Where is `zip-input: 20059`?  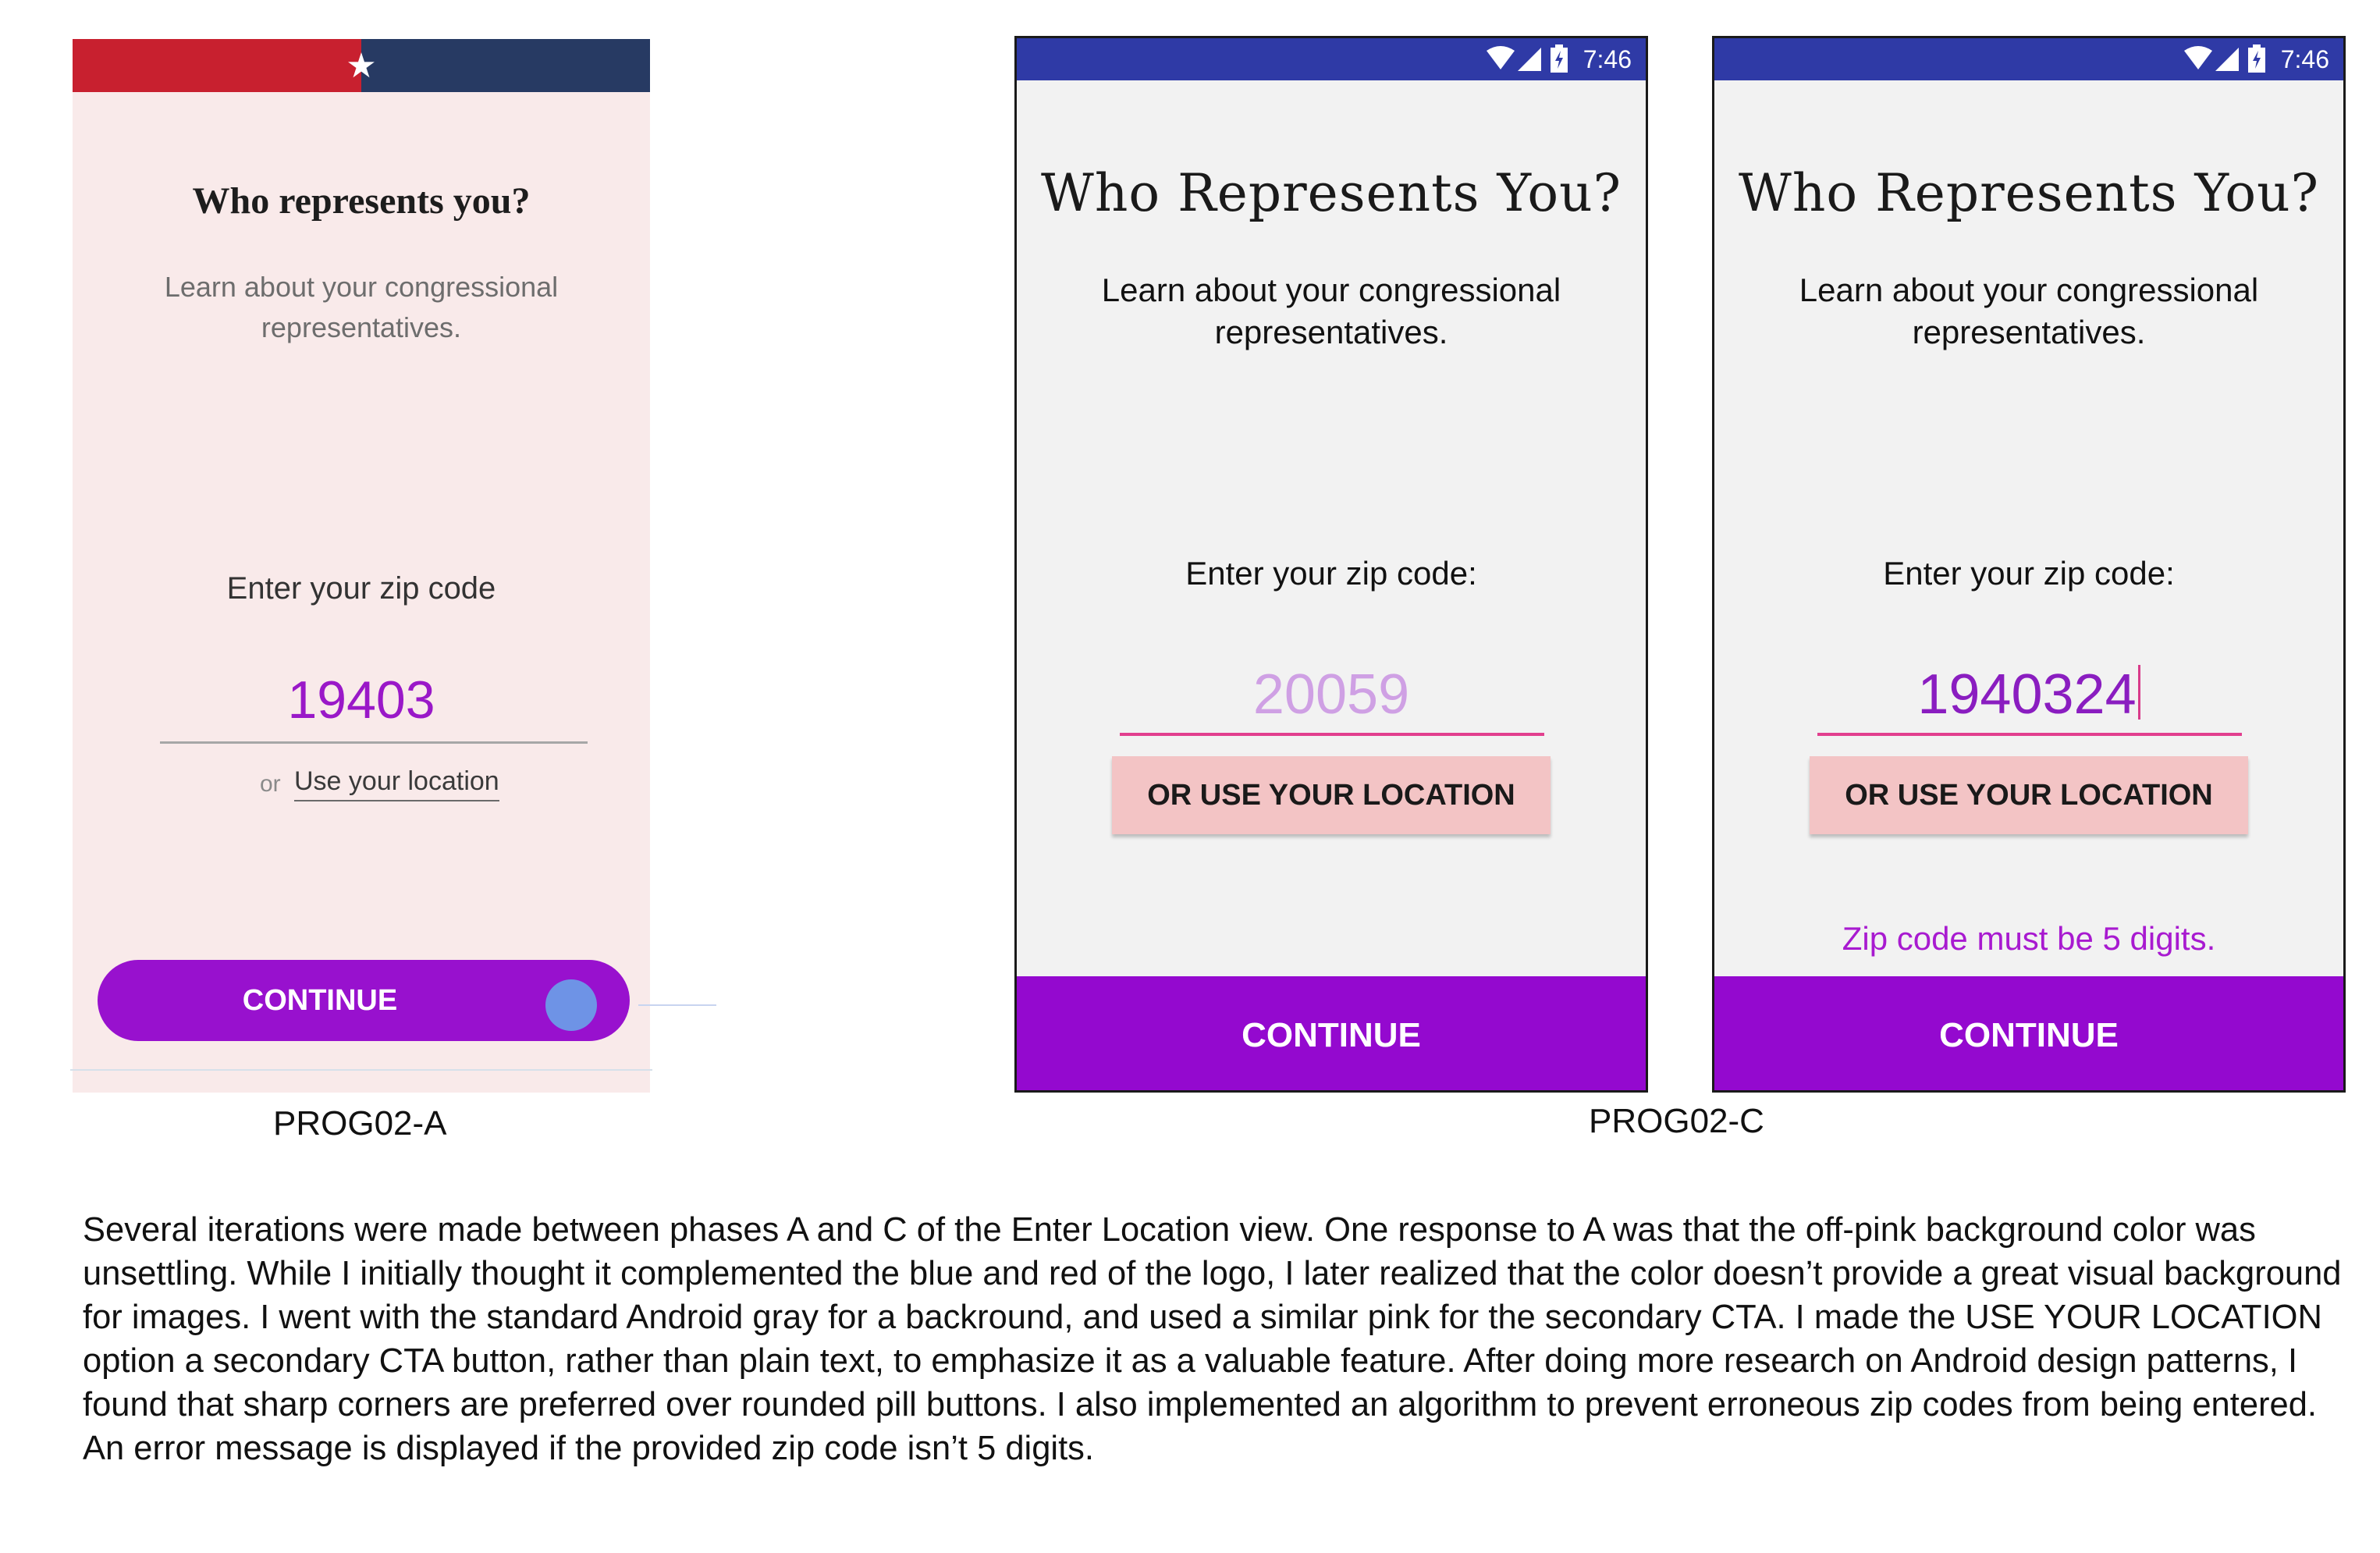
zip-input: 20059 is located at coordinates (1332, 695).